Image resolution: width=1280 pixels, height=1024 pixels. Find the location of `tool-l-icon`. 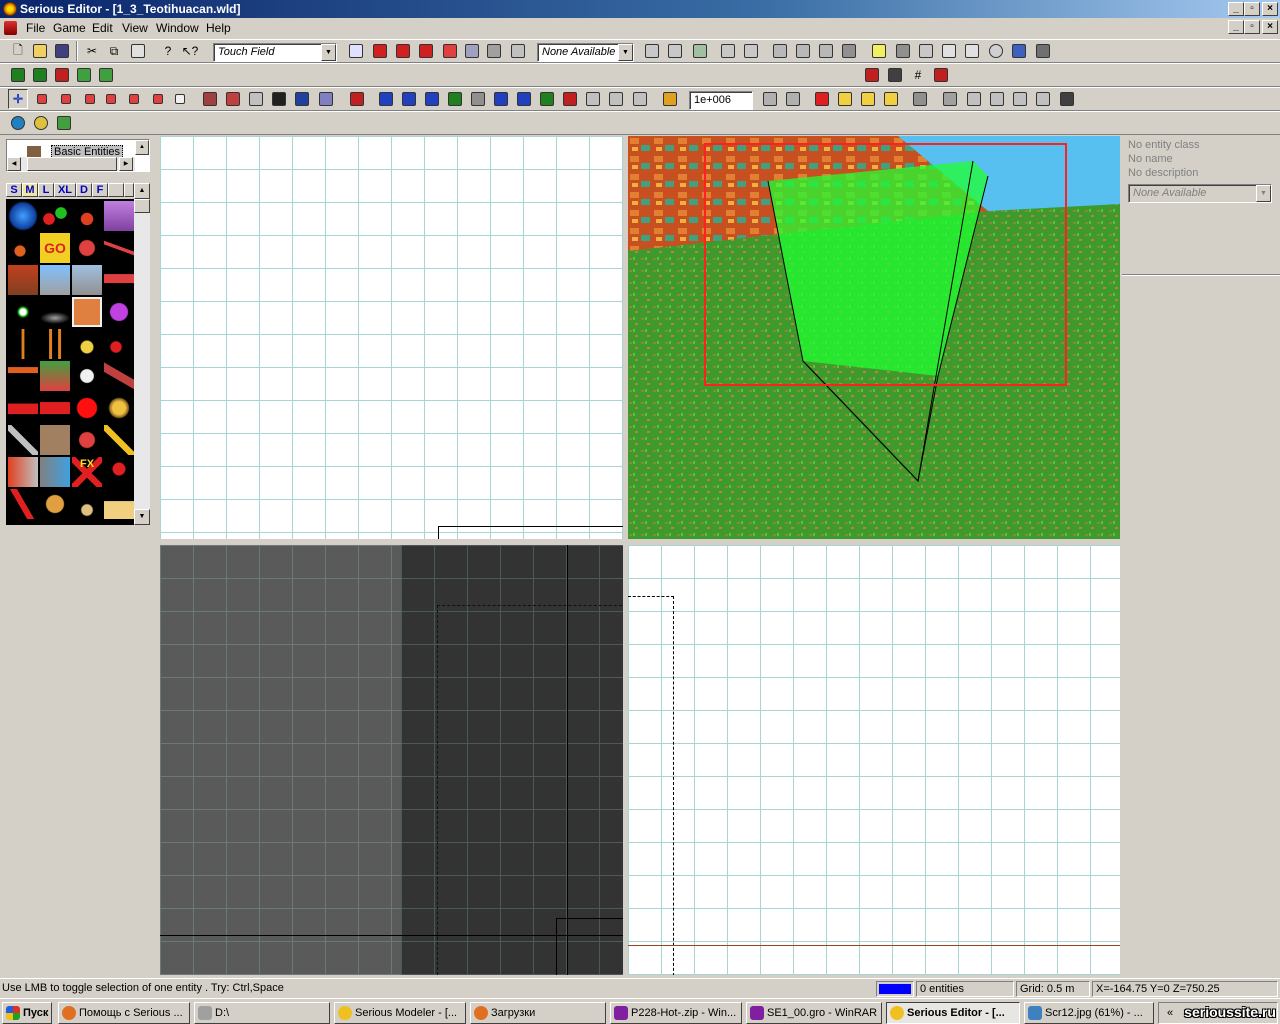

tool-l-icon is located at coordinates (501, 99).